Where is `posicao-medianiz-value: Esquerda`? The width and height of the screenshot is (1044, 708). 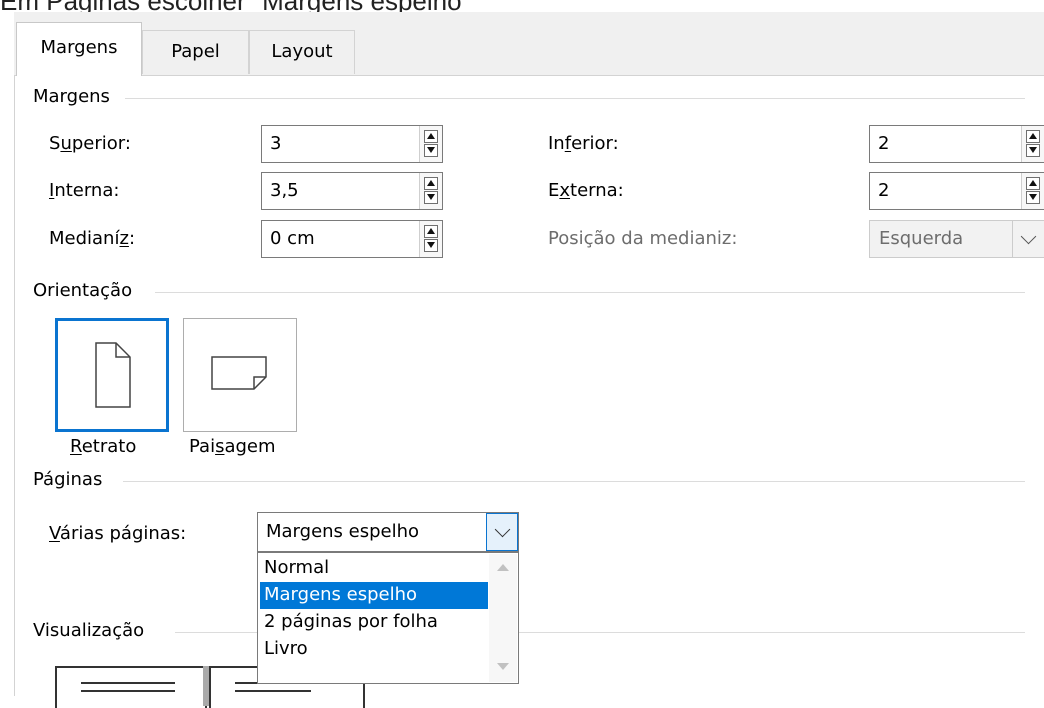 posicao-medianiz-value: Esquerda is located at coordinates (921, 238).